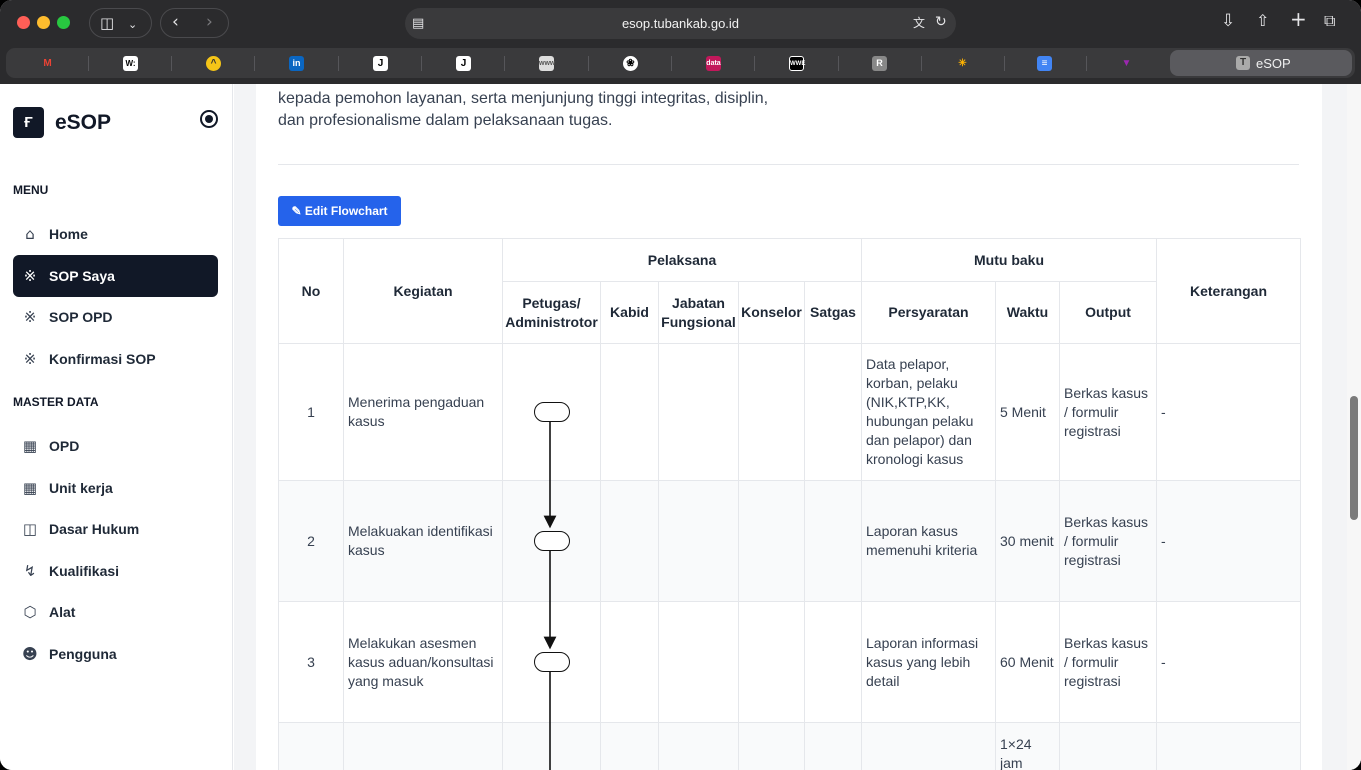 The image size is (1361, 770). I want to click on header-konselor: Konselor, so click(771, 312).